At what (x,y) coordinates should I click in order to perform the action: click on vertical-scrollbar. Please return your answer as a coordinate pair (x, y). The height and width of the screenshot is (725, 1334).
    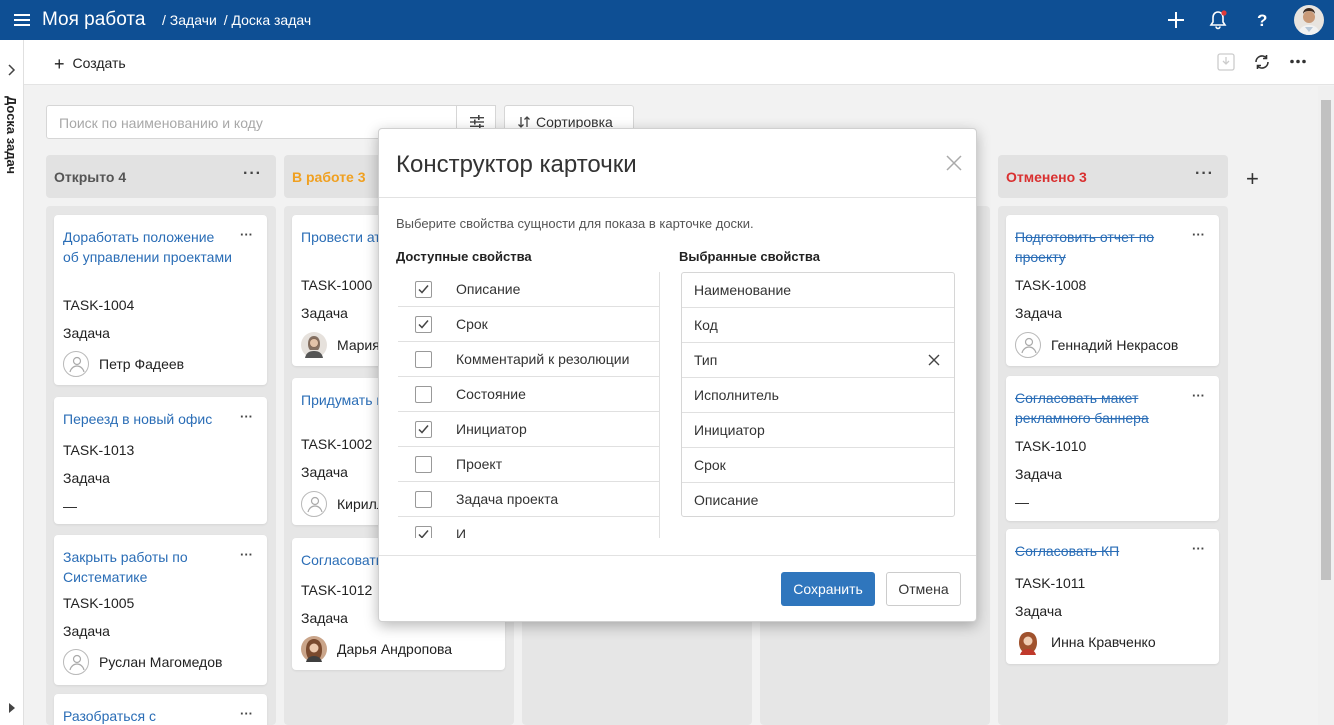
    Looking at the image, I should click on (1326, 405).